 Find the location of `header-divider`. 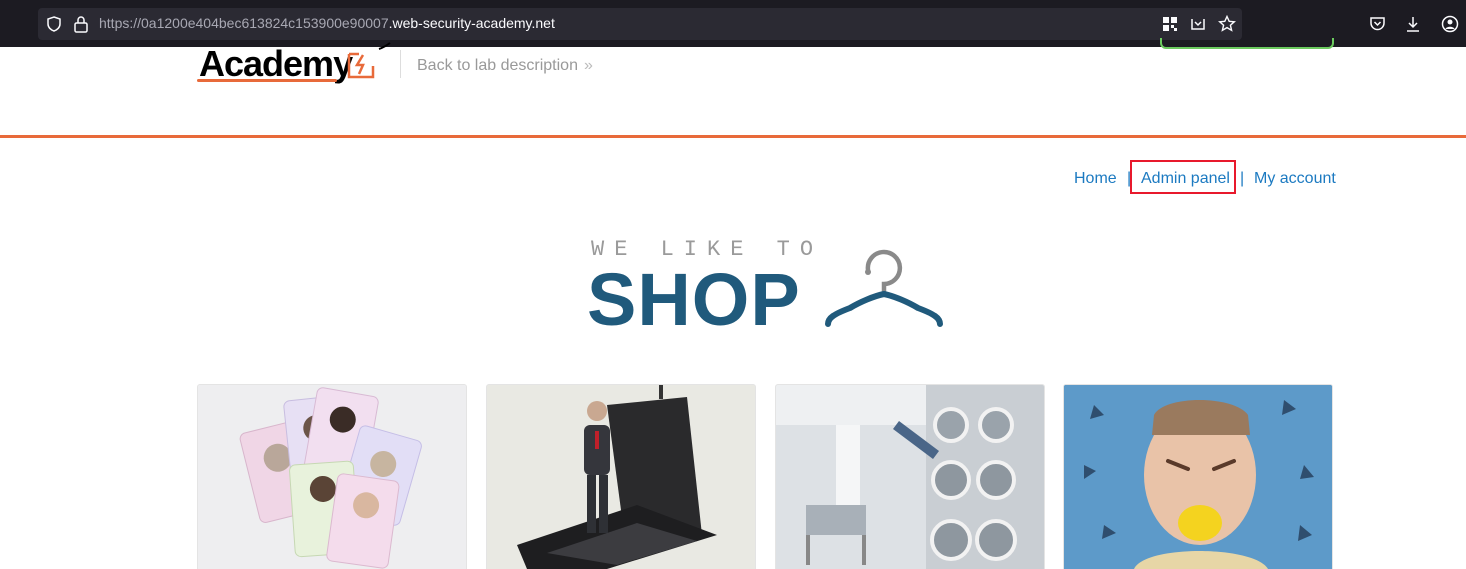

header-divider is located at coordinates (400, 64).